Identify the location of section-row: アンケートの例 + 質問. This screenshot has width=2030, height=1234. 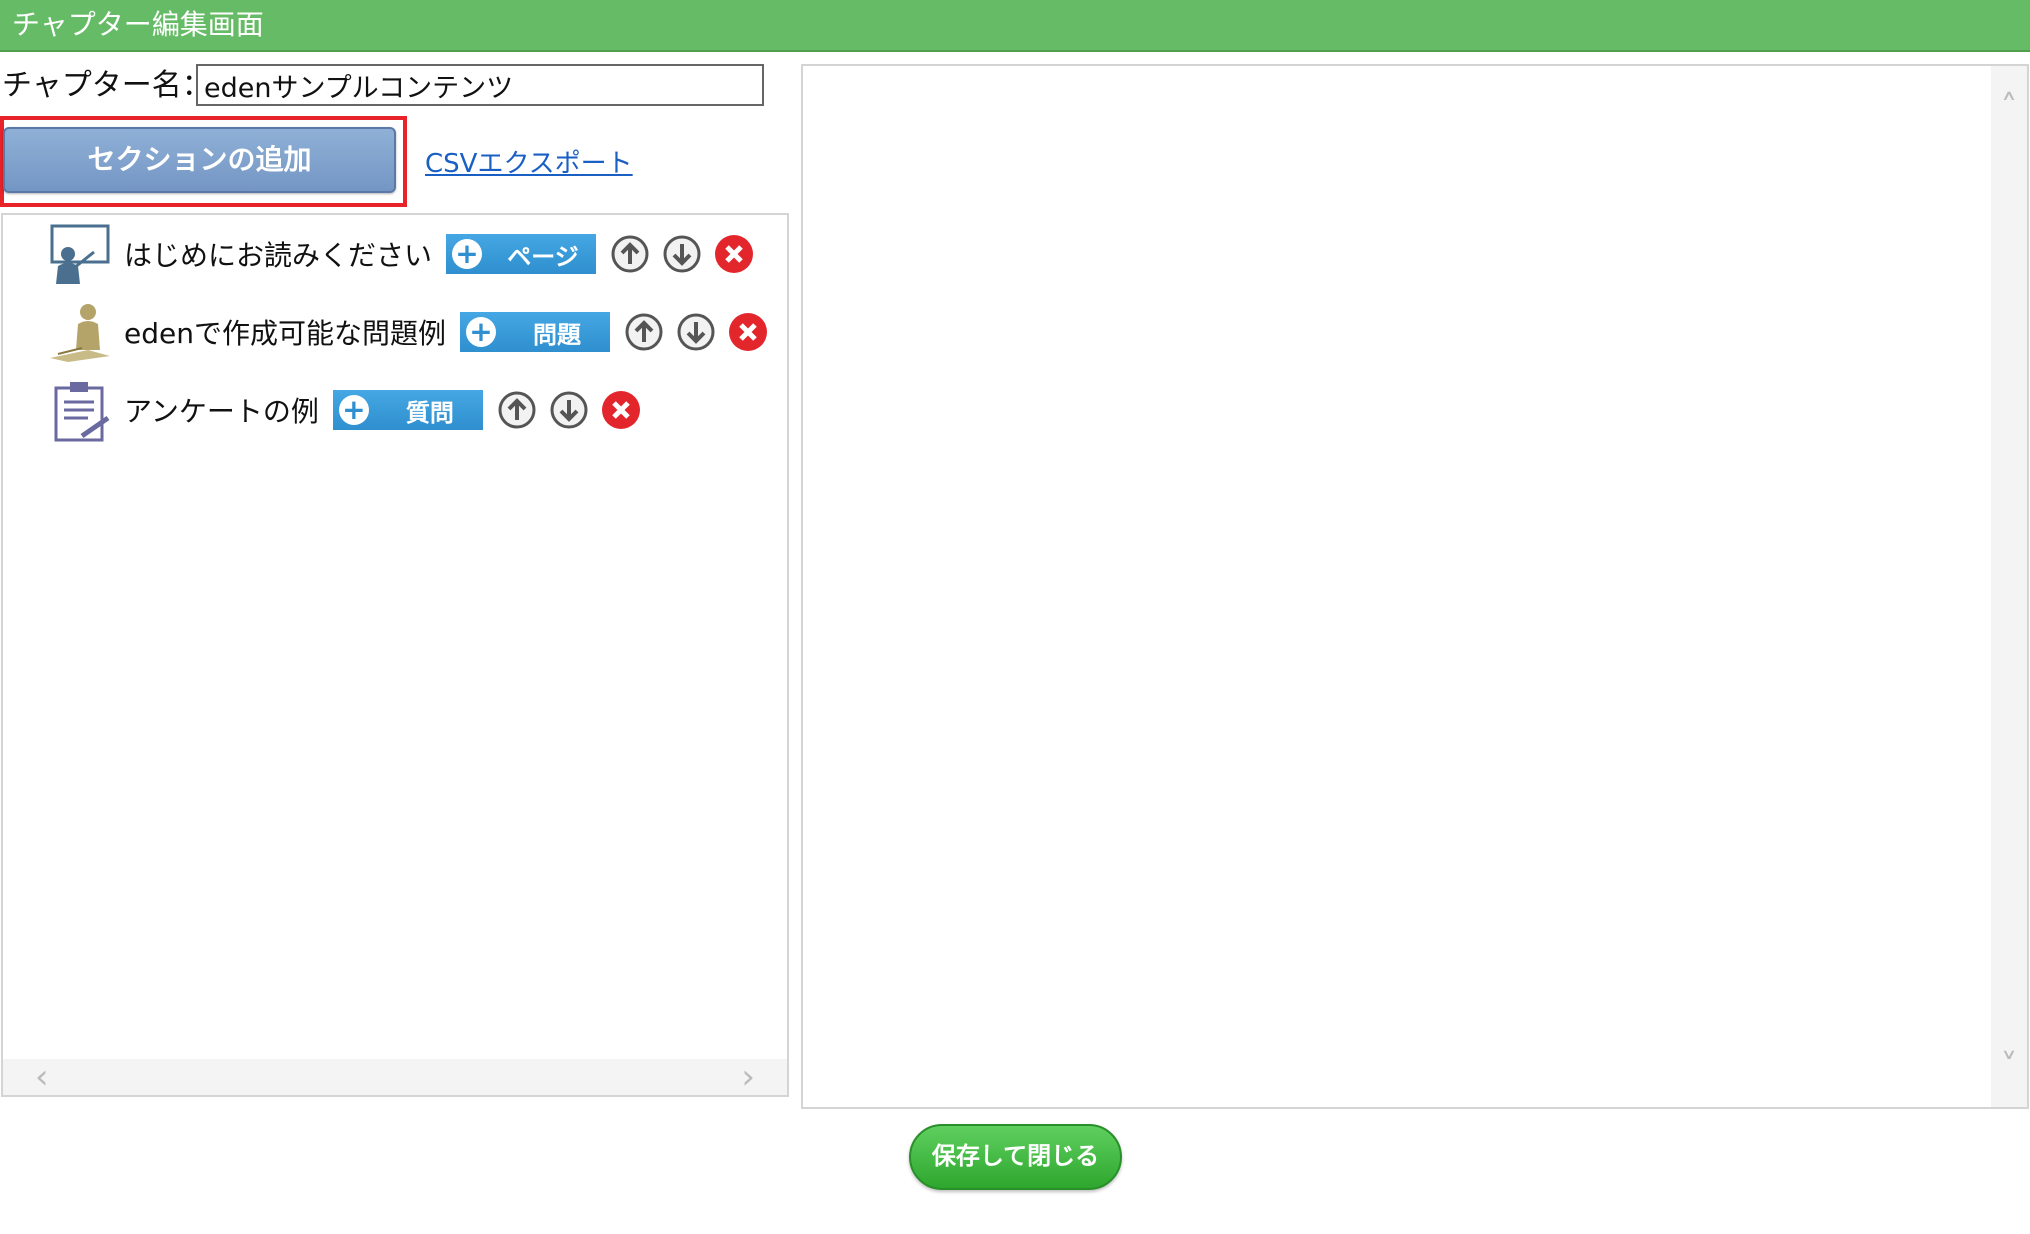
(350, 410).